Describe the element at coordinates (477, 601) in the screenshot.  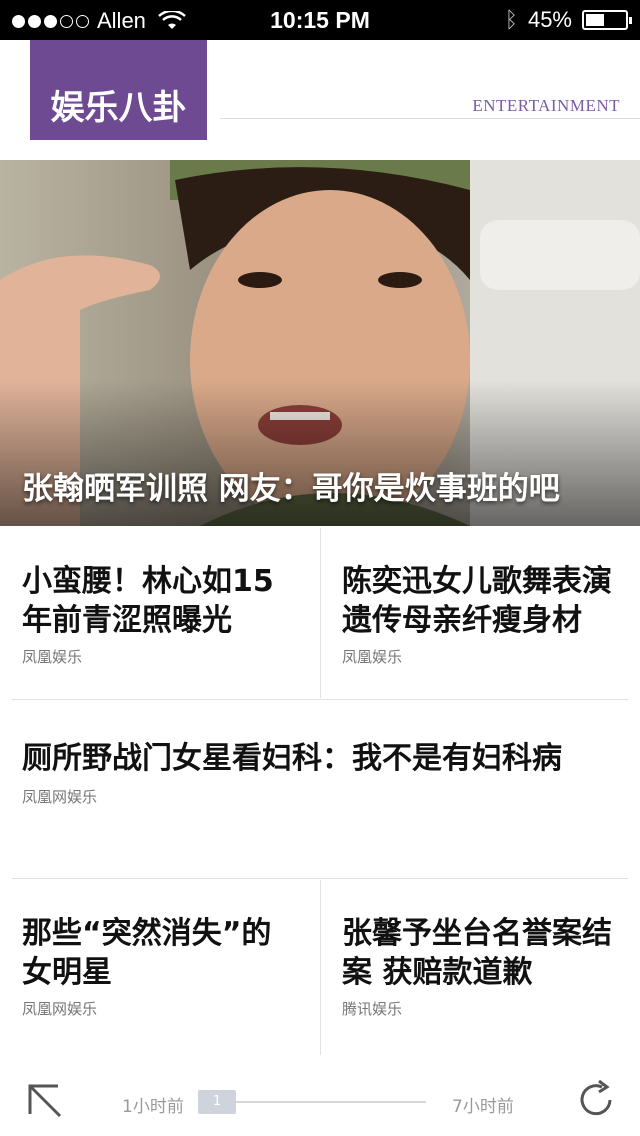
I see `article-title: 陈奕迅女儿歌舞表演遗传母亲纤瘦身材` at that location.